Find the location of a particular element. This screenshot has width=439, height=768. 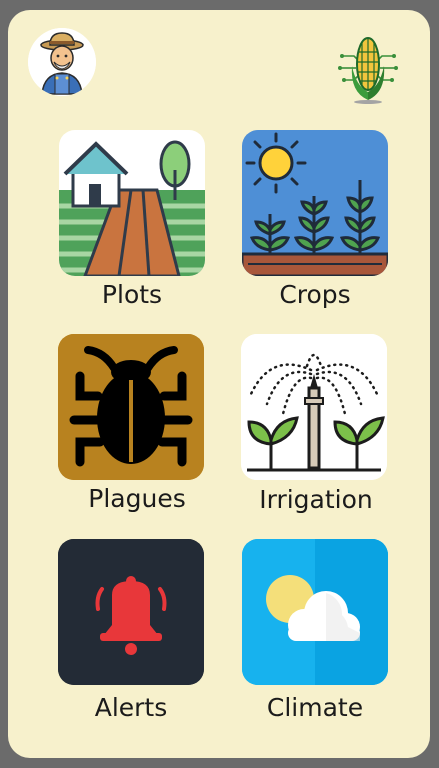

farmer-avatar-icon is located at coordinates (62, 62).